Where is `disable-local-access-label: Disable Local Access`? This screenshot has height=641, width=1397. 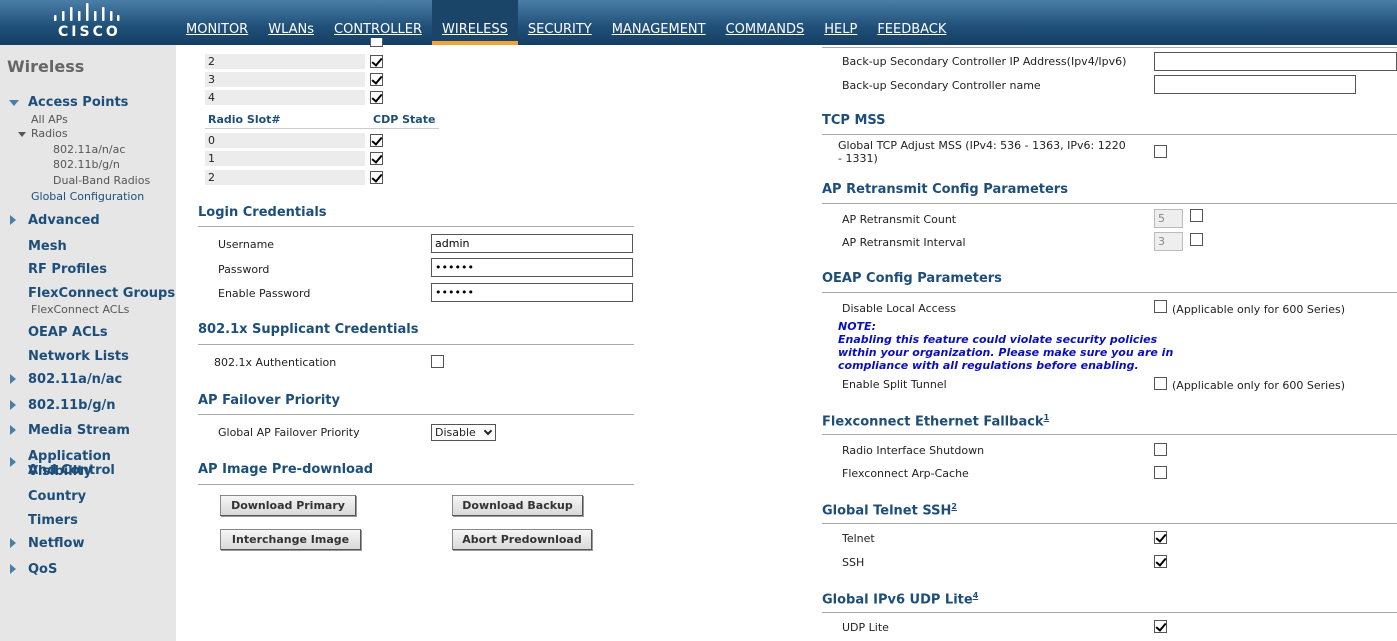
disable-local-access-label: Disable Local Access is located at coordinates (899, 308).